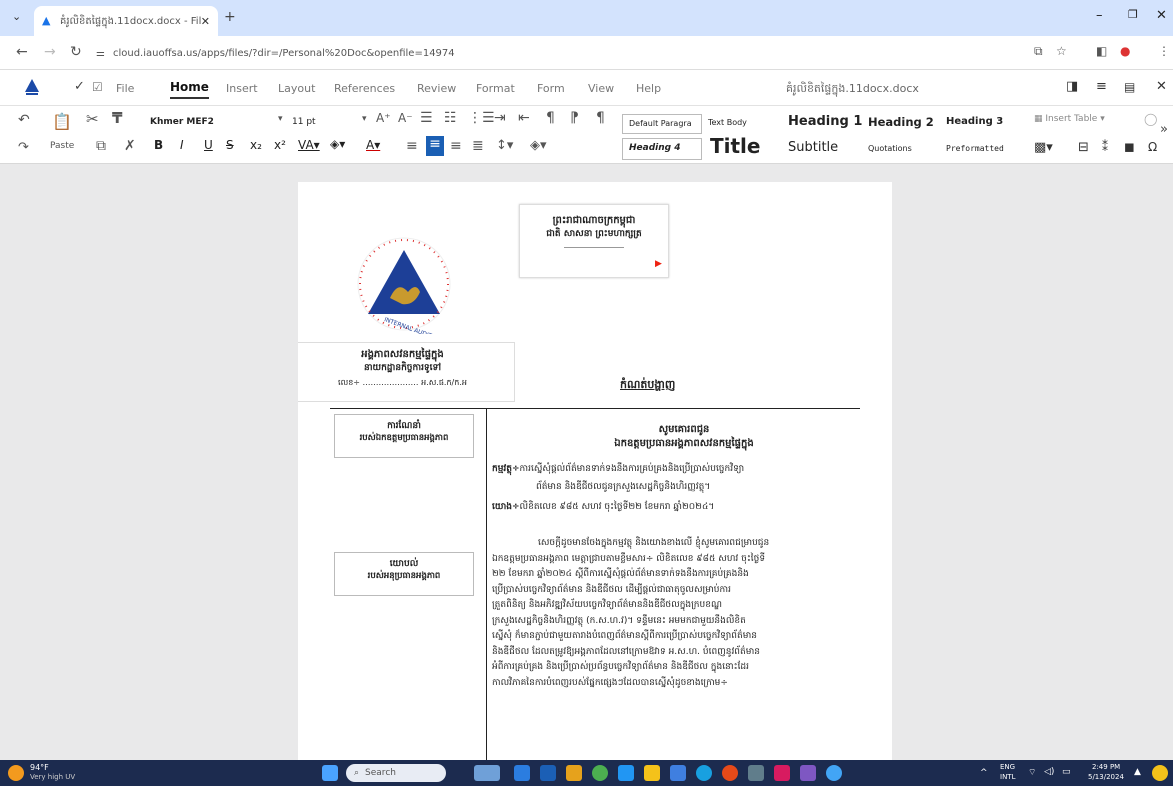 This screenshot has height=786, width=1173. What do you see at coordinates (500, 118) in the screenshot?
I see `increase-indent-icon: ⇥` at bounding box center [500, 118].